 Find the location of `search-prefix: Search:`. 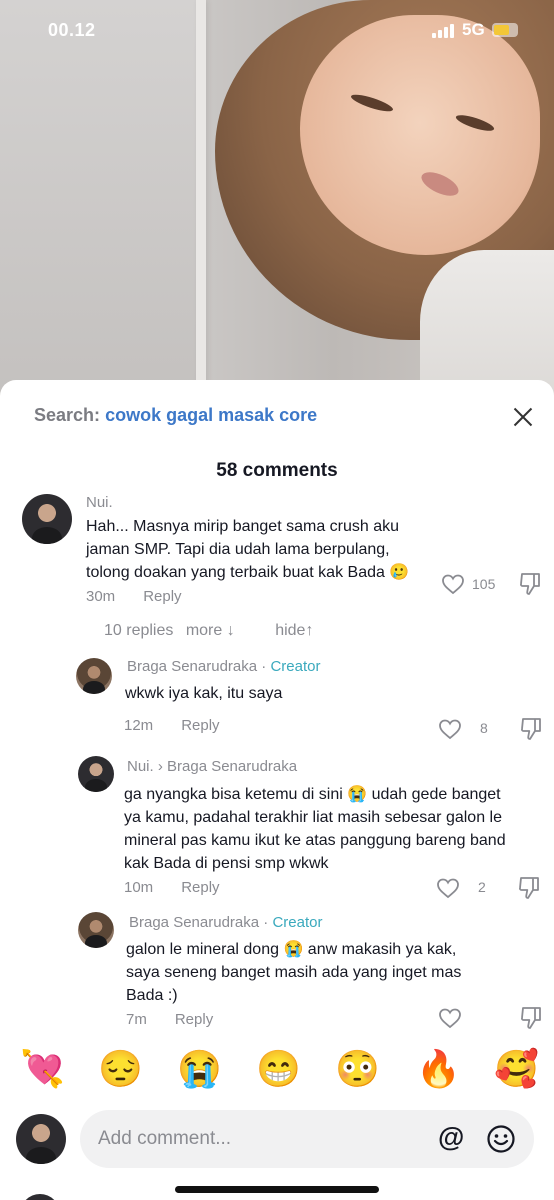

search-prefix: Search: is located at coordinates (67, 415).